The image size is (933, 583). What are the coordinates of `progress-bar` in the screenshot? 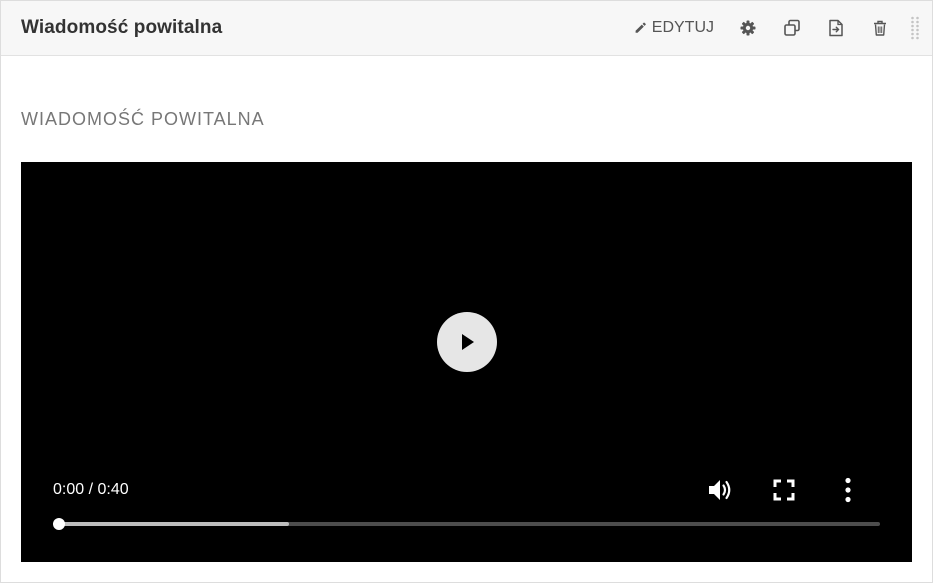 It's located at (466, 524).